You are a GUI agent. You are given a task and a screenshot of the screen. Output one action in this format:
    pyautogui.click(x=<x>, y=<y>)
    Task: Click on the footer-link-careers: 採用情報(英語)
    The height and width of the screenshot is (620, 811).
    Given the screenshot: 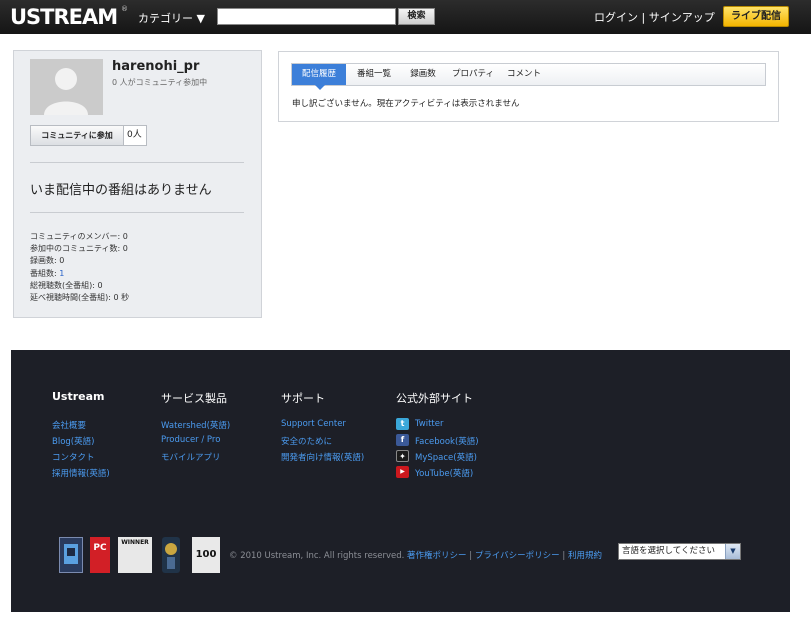 What is the action you would take?
    pyautogui.click(x=81, y=473)
    